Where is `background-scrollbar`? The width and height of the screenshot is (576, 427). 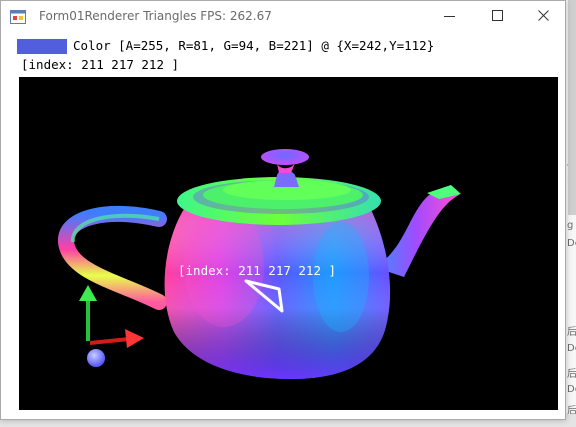 background-scrollbar is located at coordinates (572, 107).